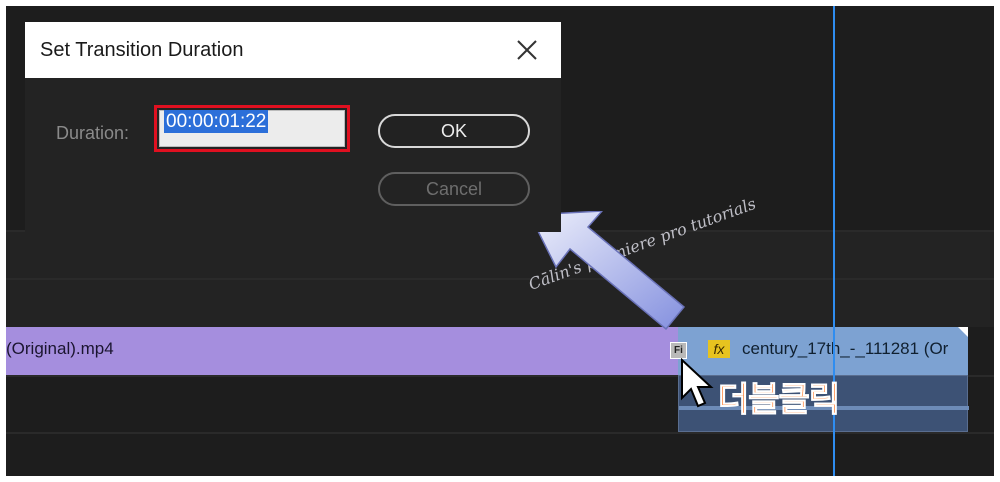 The height and width of the screenshot is (482, 1000). Describe the element at coordinates (93, 133) in the screenshot. I see `duration-label: Duration:` at that location.